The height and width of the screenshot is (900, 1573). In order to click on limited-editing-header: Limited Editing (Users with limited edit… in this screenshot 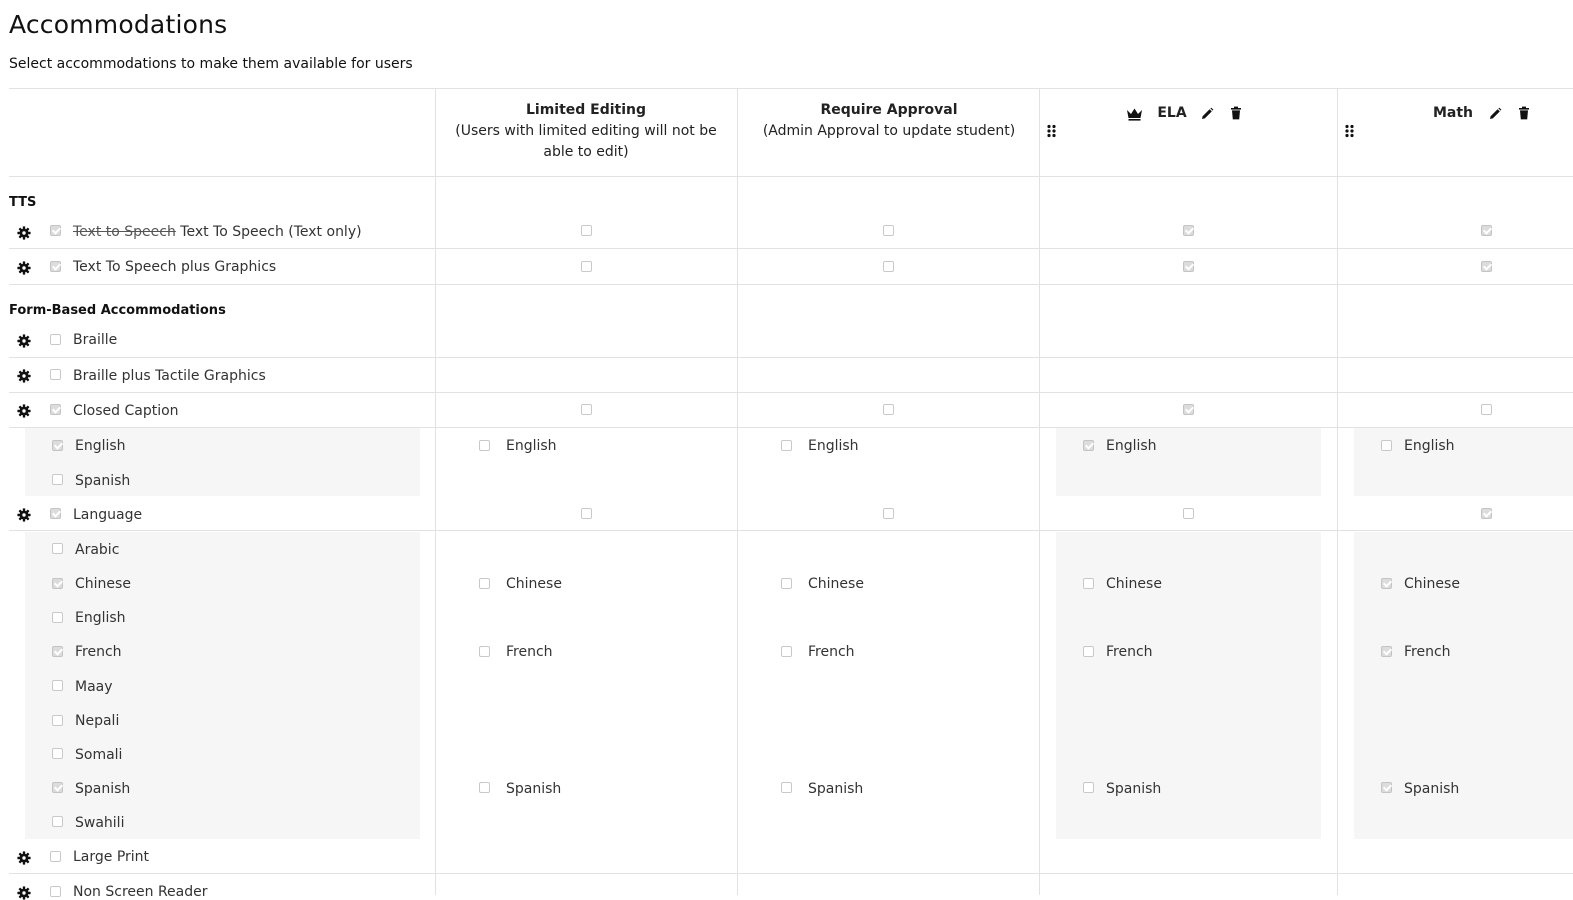, I will do `click(586, 131)`.